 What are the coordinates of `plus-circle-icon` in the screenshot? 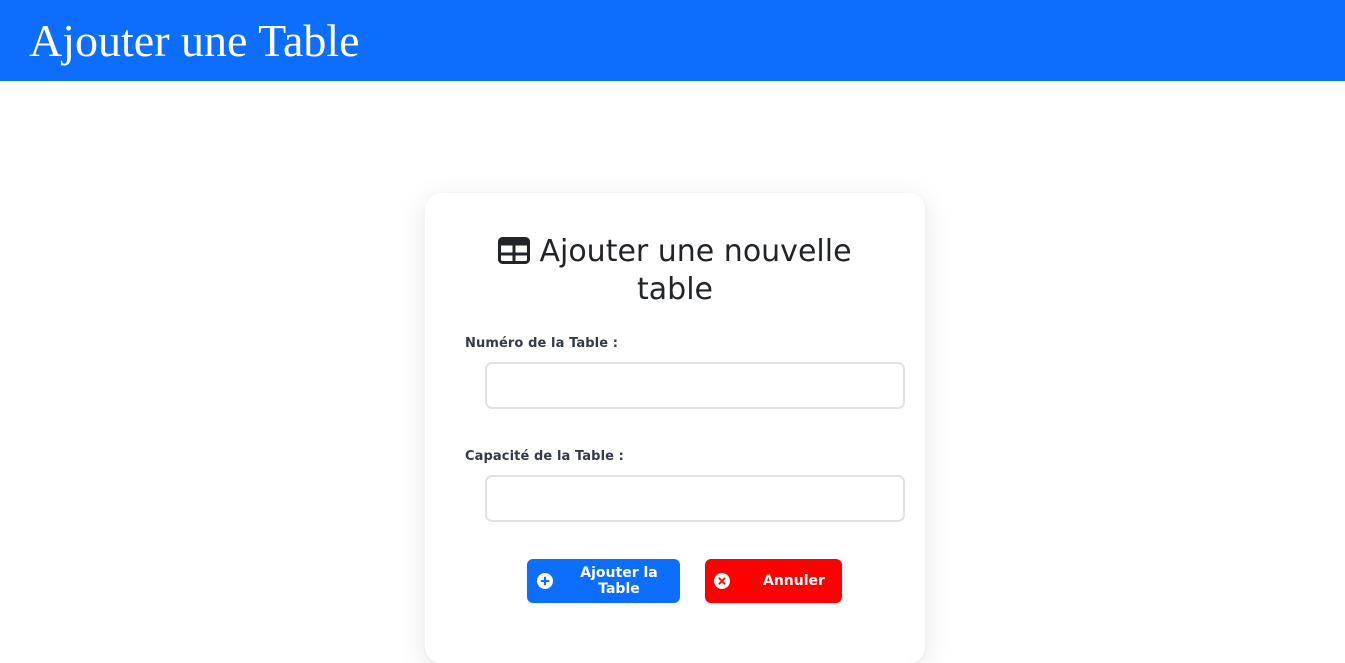 It's located at (545, 581).